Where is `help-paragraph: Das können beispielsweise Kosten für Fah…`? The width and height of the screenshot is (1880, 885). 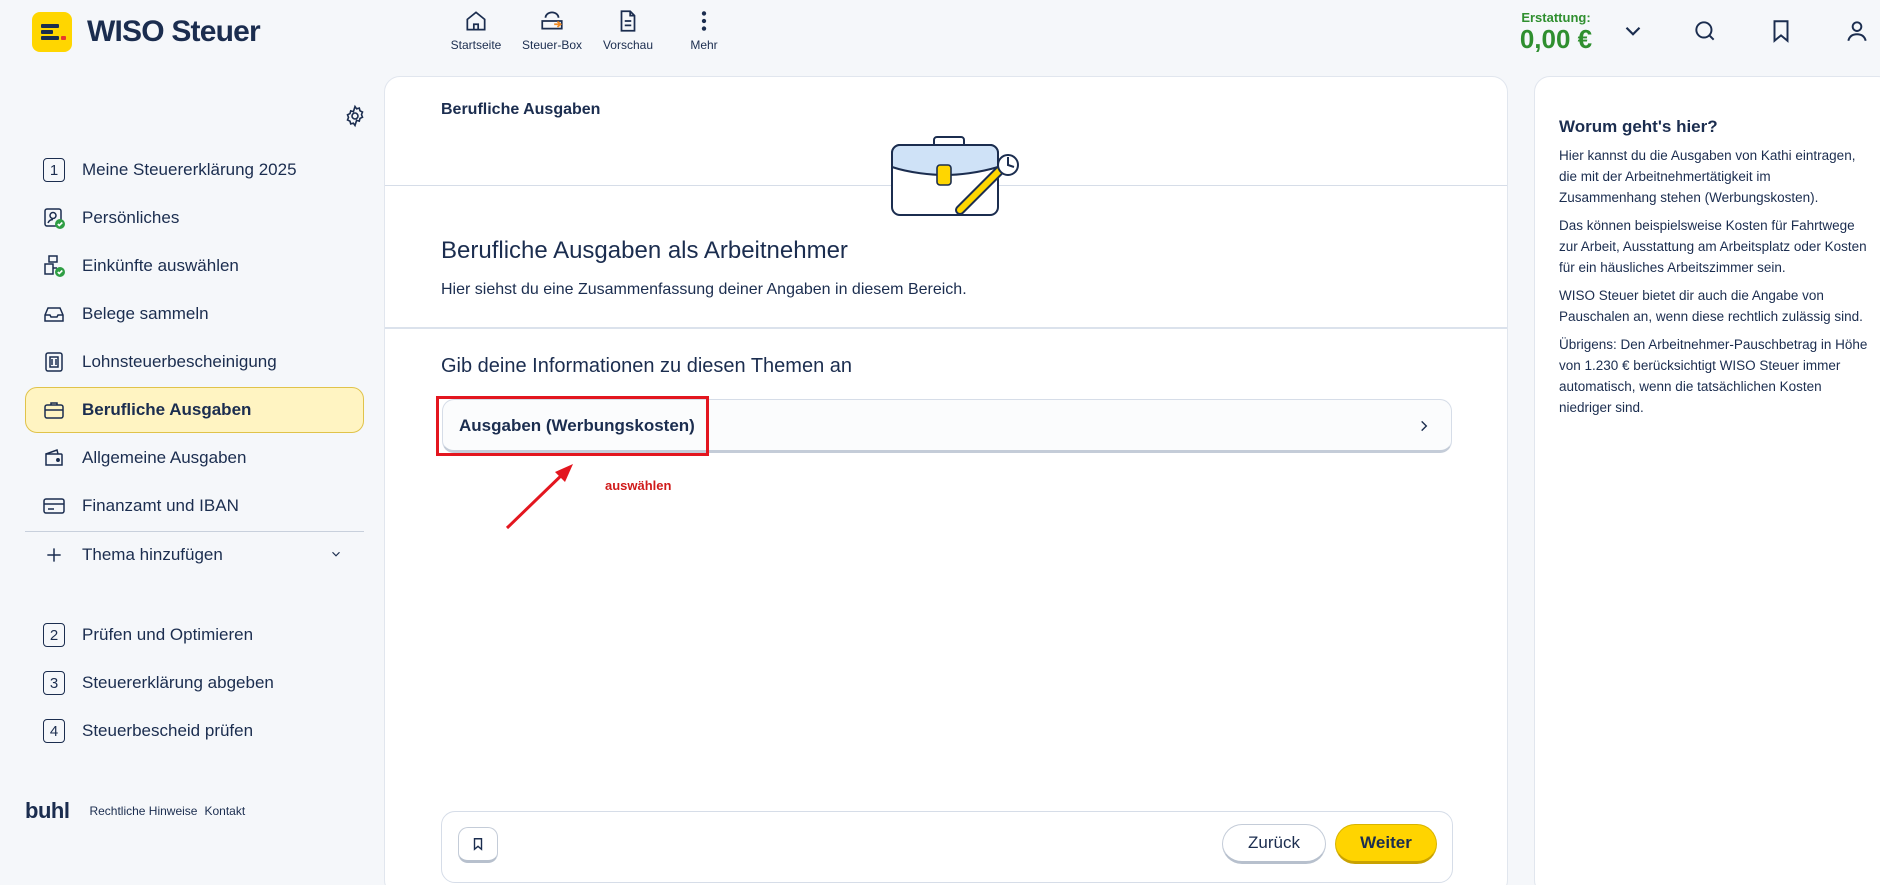
help-paragraph: Das können beispielsweise Kosten für Fah… is located at coordinates (1713, 246).